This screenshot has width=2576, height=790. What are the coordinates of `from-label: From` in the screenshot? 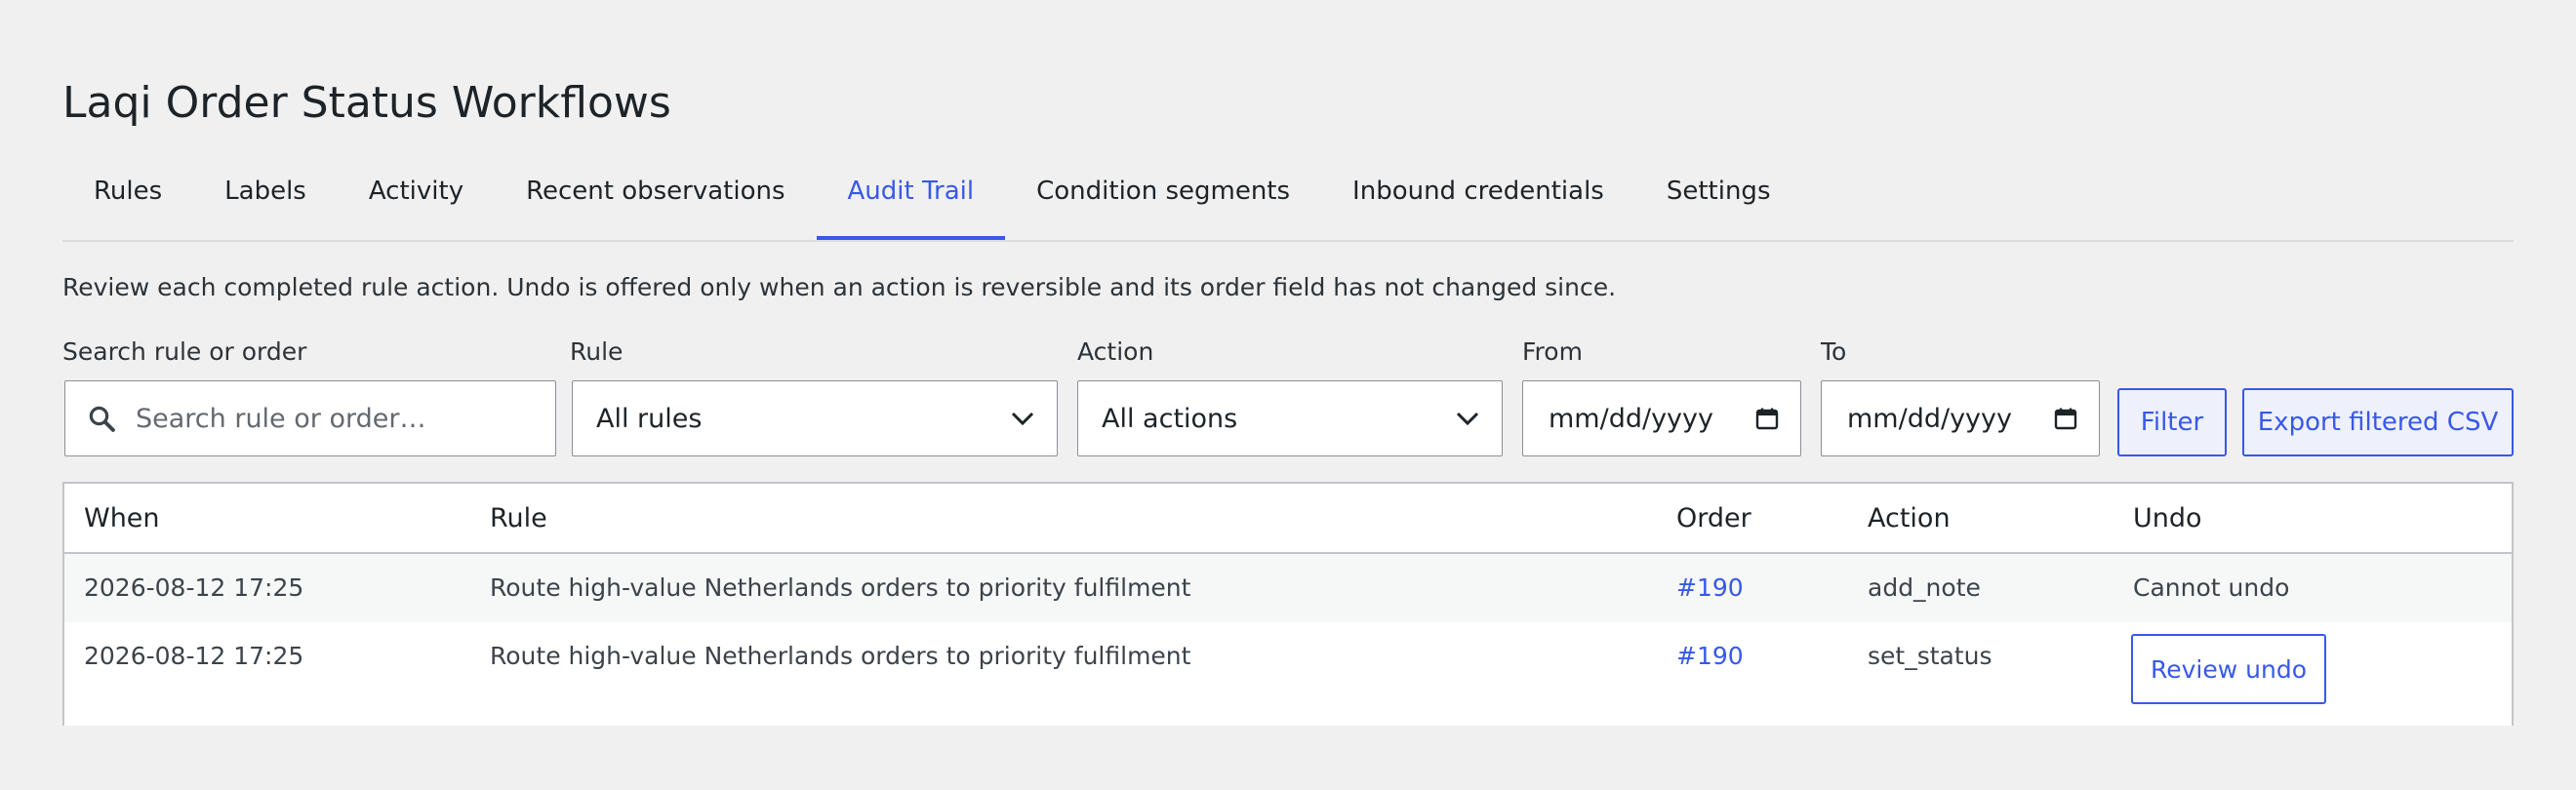 It's located at (1552, 351).